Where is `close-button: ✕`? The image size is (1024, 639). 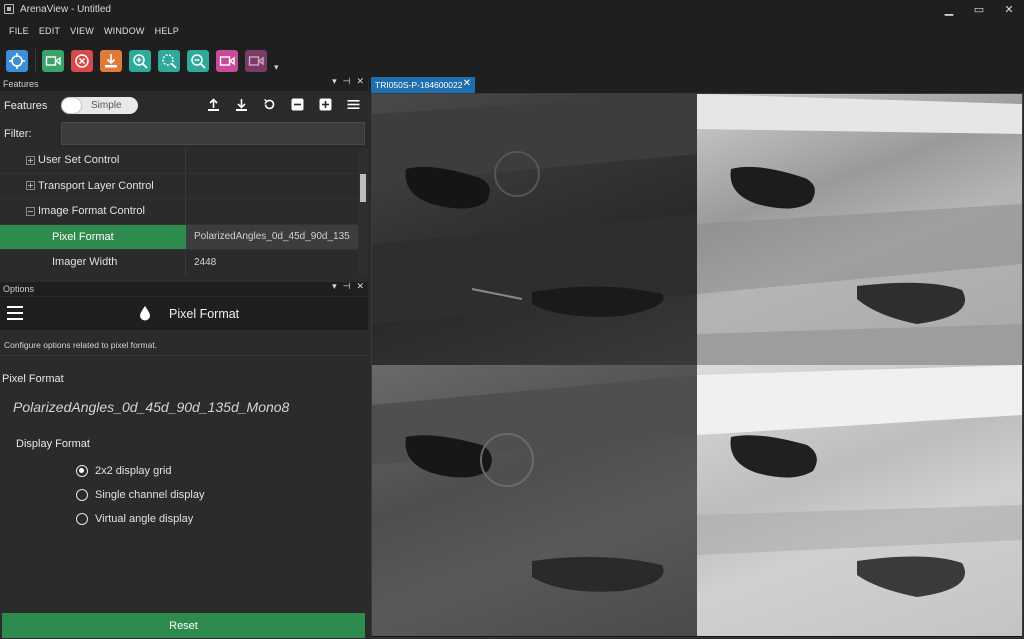 close-button: ✕ is located at coordinates (1009, 9).